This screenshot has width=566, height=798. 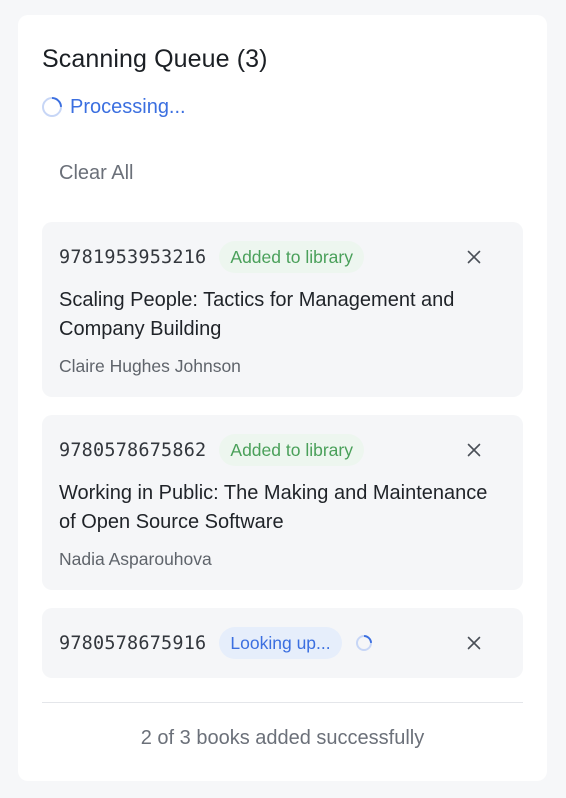 I want to click on queue-item-header: 9781953953216 Added to library, so click(x=282, y=257).